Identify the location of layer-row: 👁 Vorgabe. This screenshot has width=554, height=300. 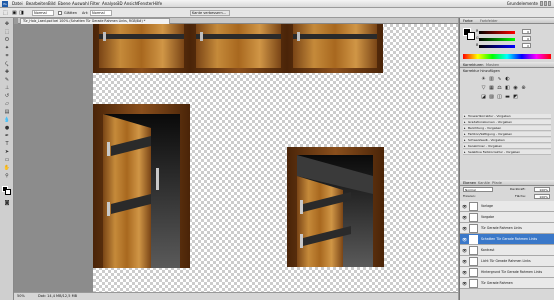
(507, 217).